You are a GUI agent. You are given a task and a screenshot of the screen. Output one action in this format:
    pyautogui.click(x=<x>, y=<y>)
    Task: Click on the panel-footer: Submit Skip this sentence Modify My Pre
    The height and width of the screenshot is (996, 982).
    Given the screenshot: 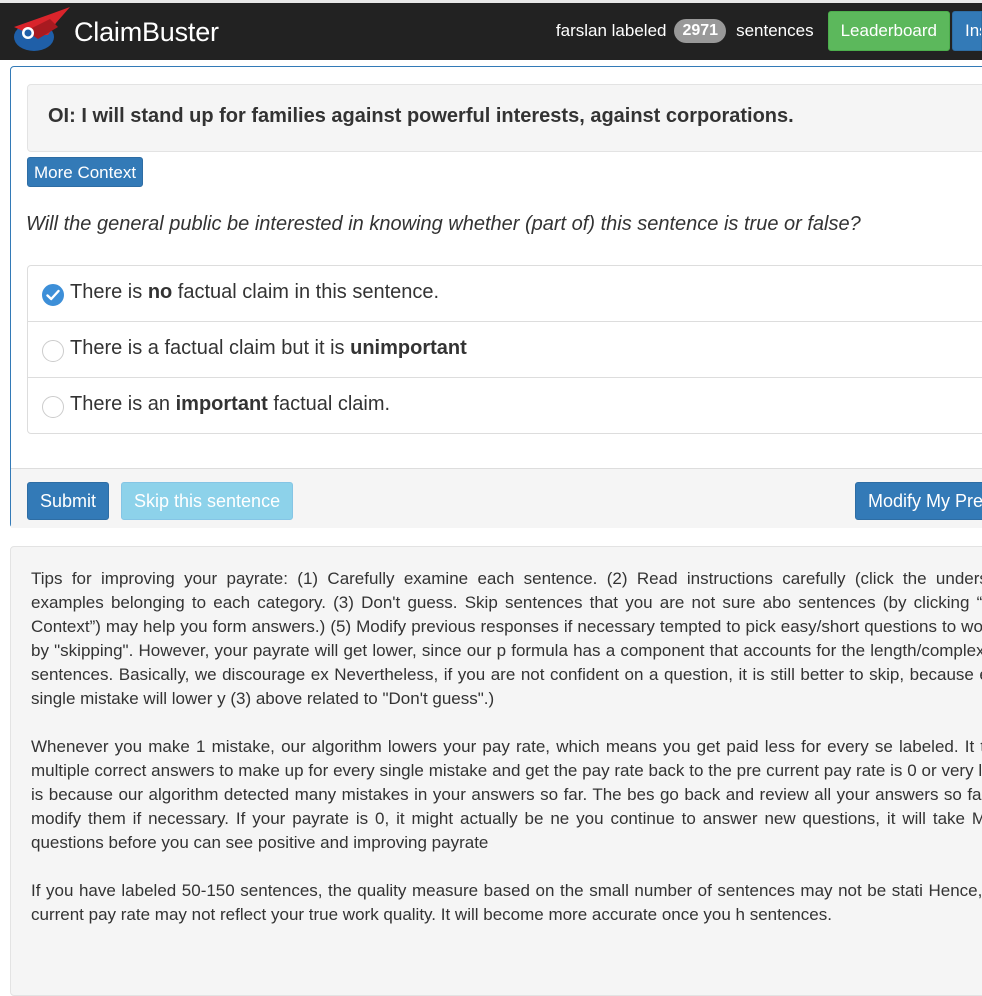 What is the action you would take?
    pyautogui.click(x=496, y=498)
    